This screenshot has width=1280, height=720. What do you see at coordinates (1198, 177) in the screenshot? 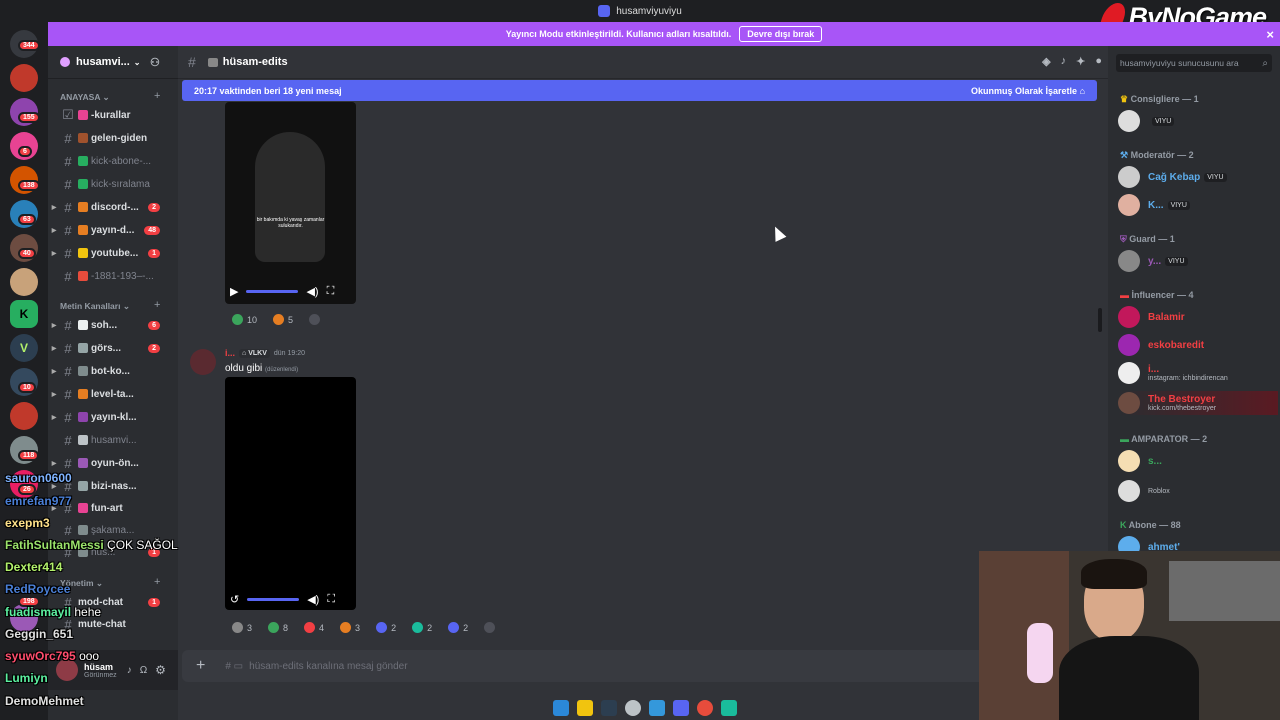
I see `member-item: Cağ Kebap VIYU` at bounding box center [1198, 177].